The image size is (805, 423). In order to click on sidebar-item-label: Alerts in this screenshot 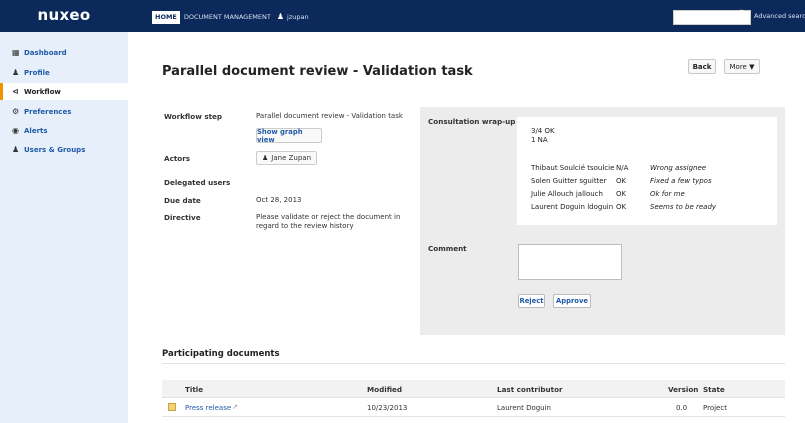, I will do `click(36, 130)`.